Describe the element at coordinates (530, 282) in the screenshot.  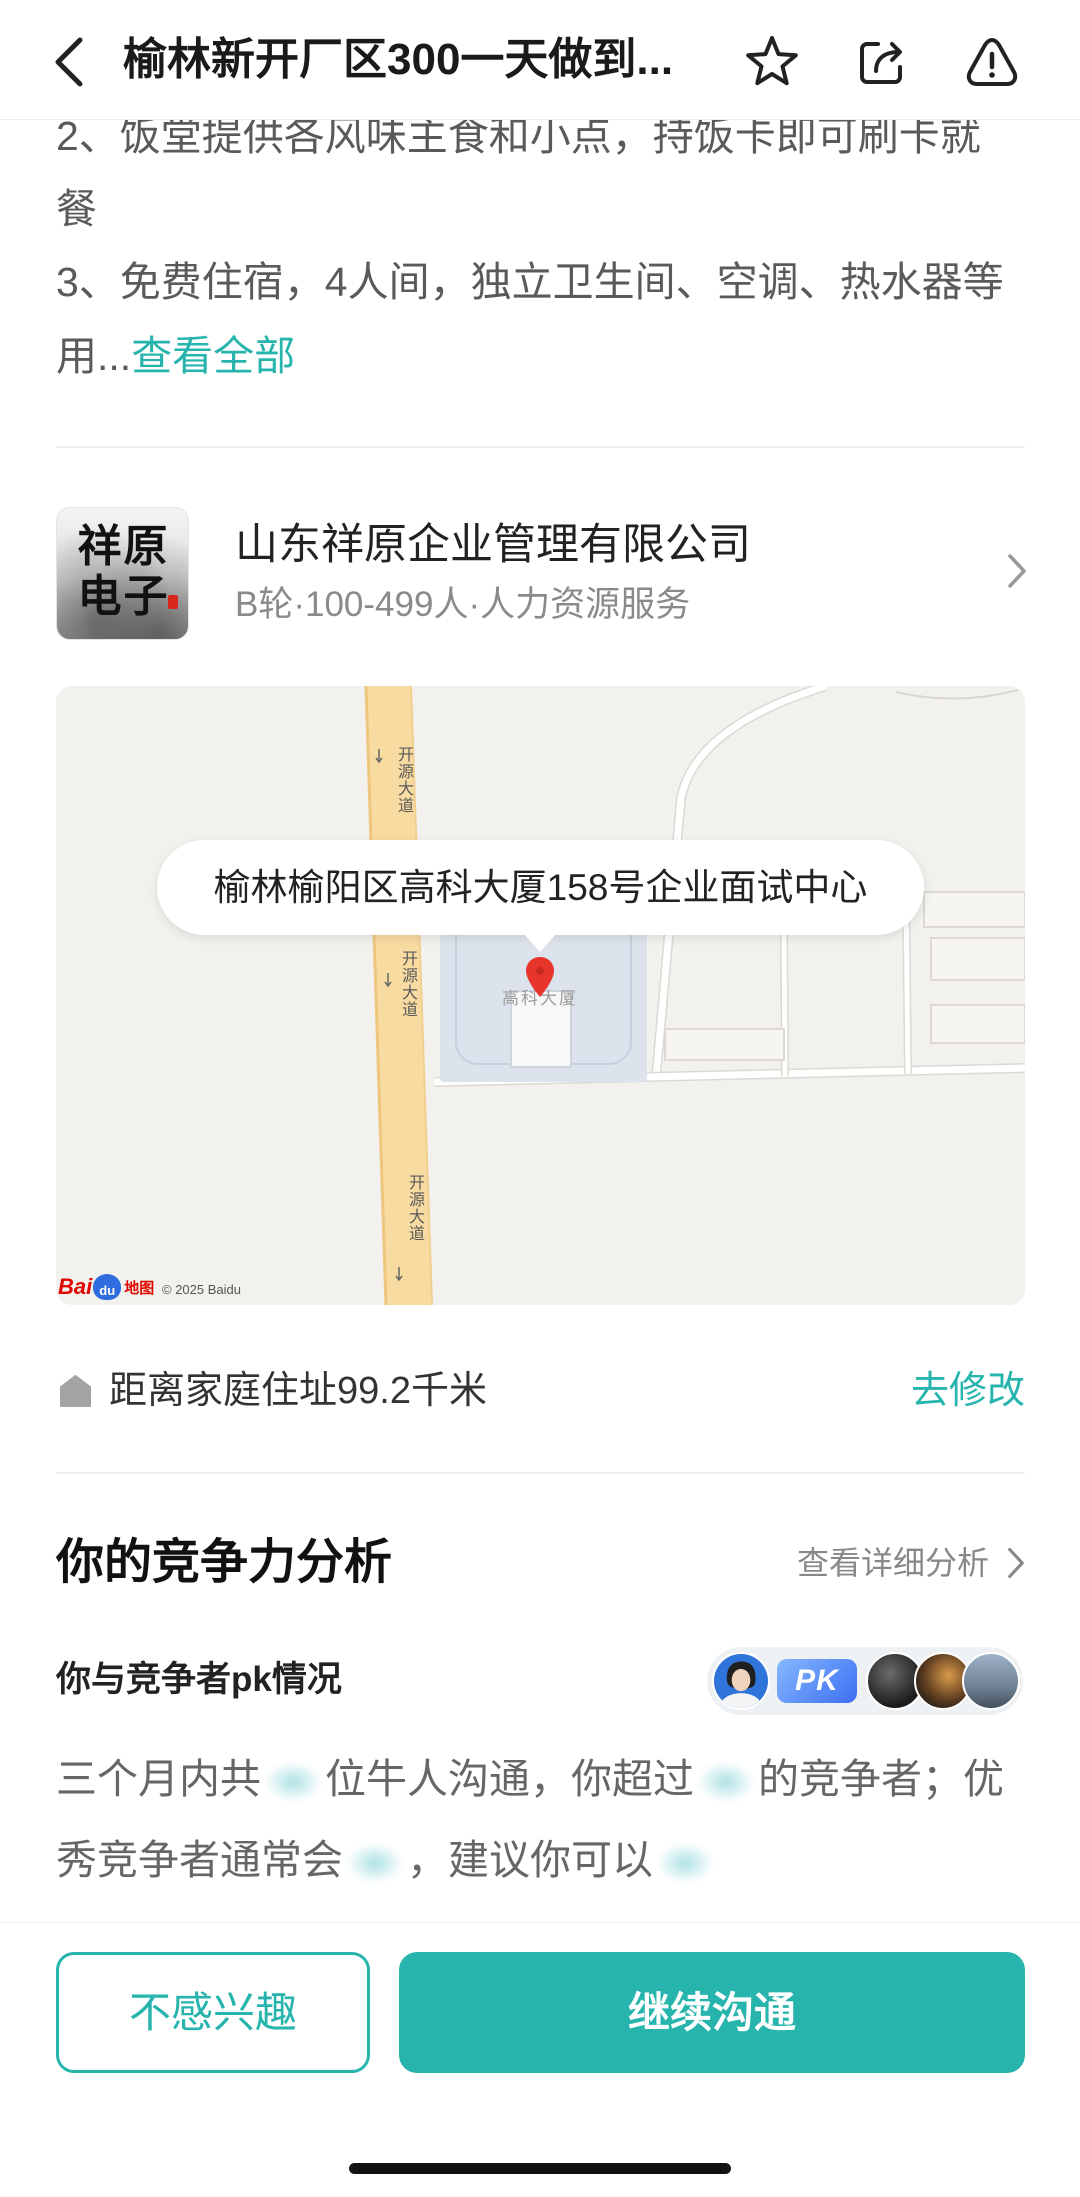
I see `description-line: 3、免费住宿，4人间，独立卫生间、空调、热水器等` at that location.